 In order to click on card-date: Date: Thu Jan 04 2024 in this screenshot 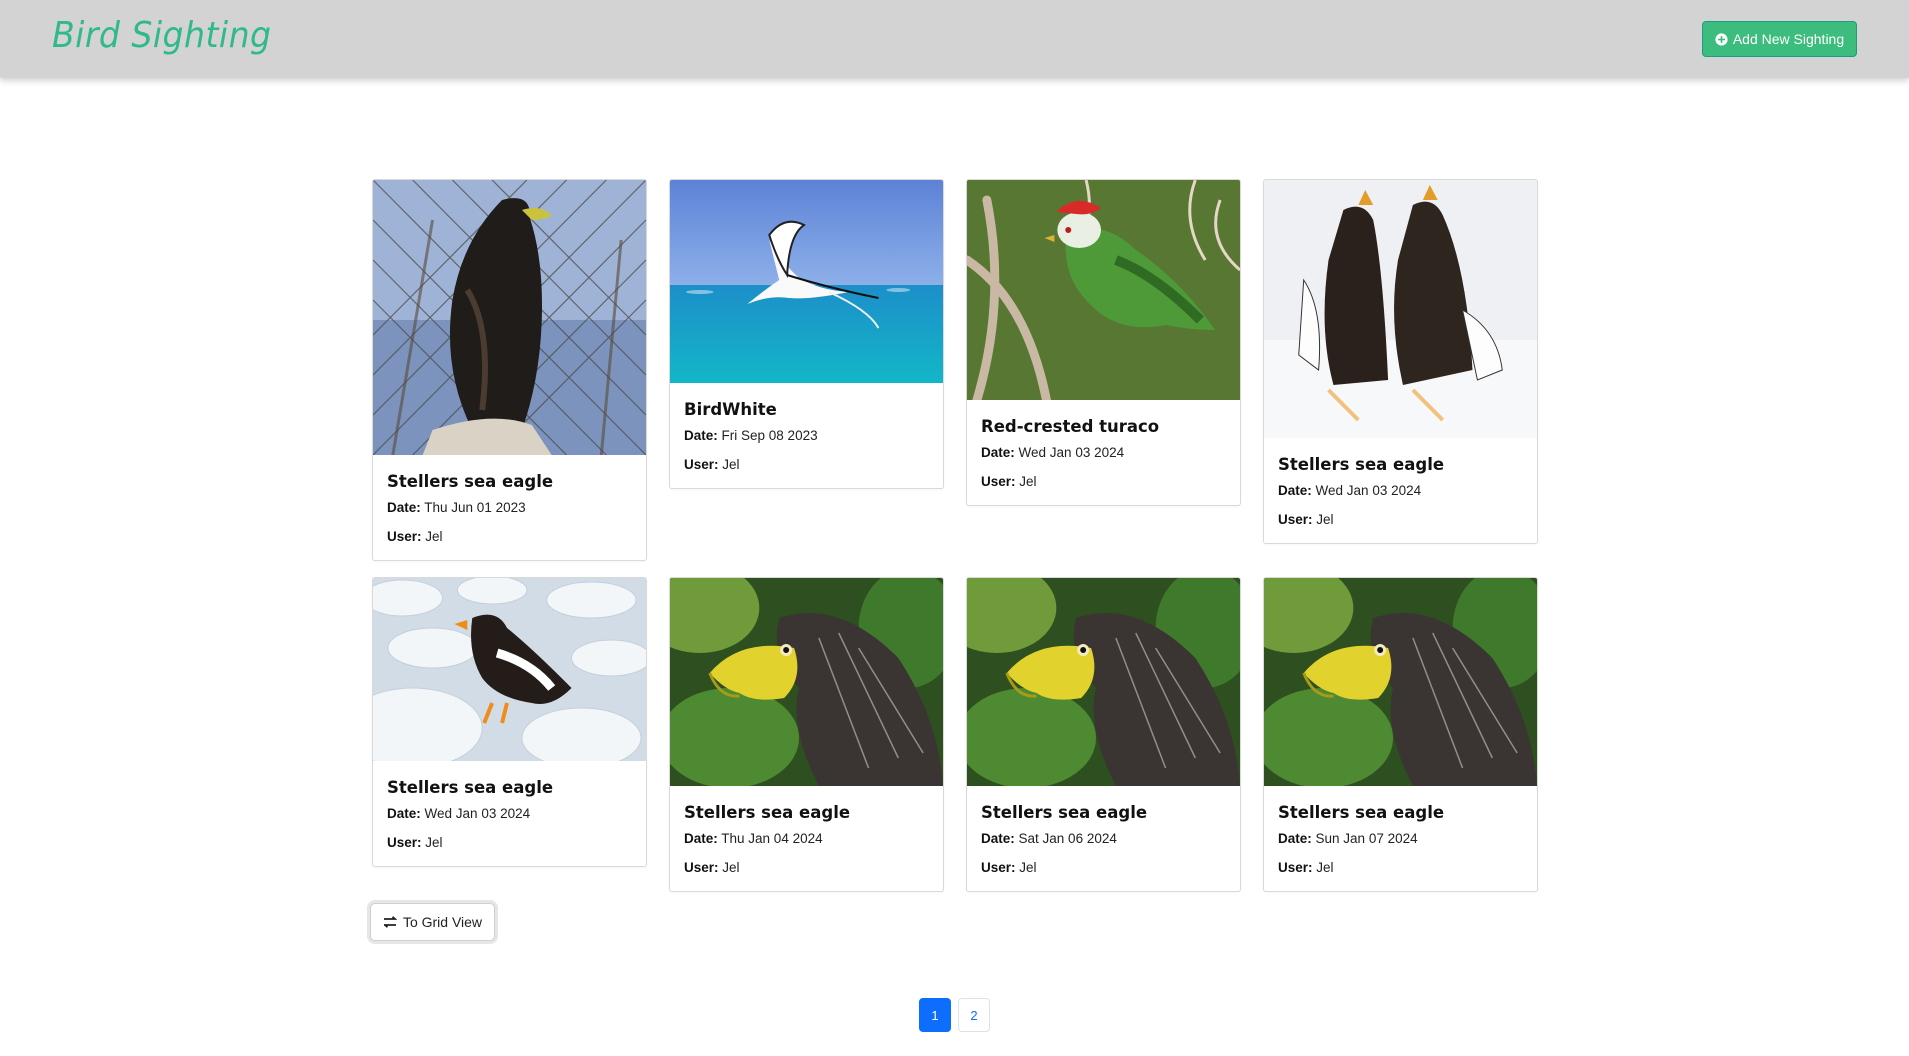, I will do `click(753, 838)`.